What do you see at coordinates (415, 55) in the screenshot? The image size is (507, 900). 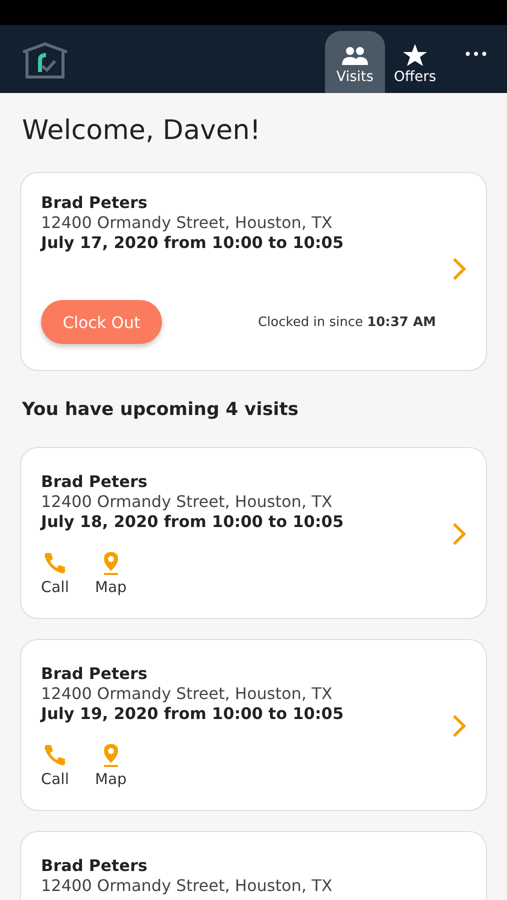 I see `star-icon` at bounding box center [415, 55].